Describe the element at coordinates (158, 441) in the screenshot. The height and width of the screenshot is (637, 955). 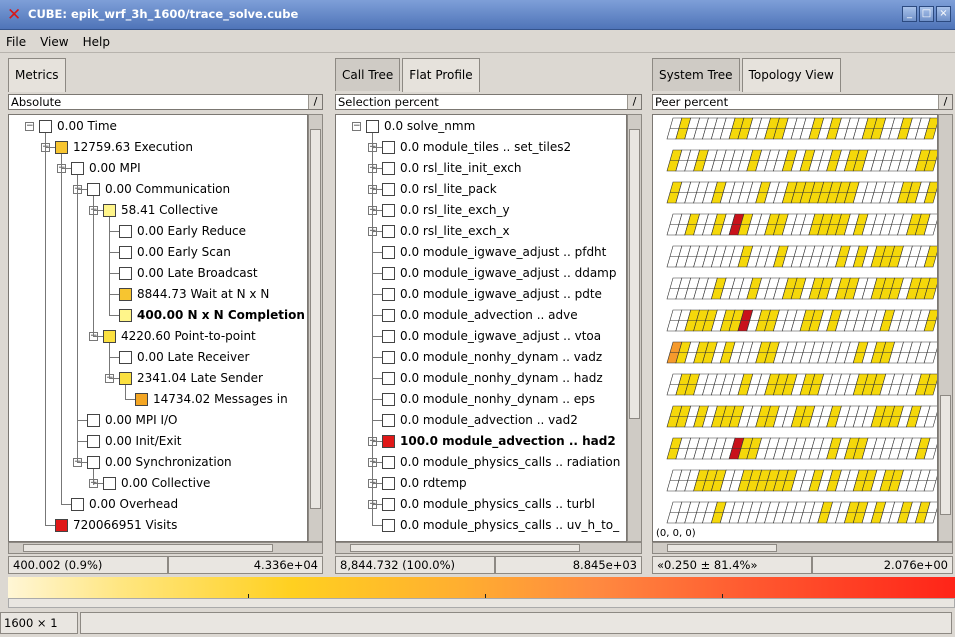
I see `tree-row: 0.00 Init/Exit` at that location.